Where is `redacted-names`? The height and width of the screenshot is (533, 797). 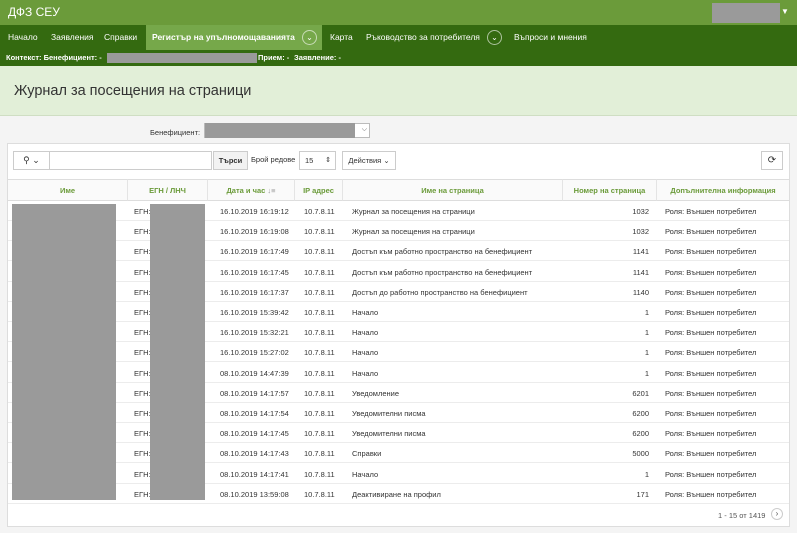 redacted-names is located at coordinates (64, 352).